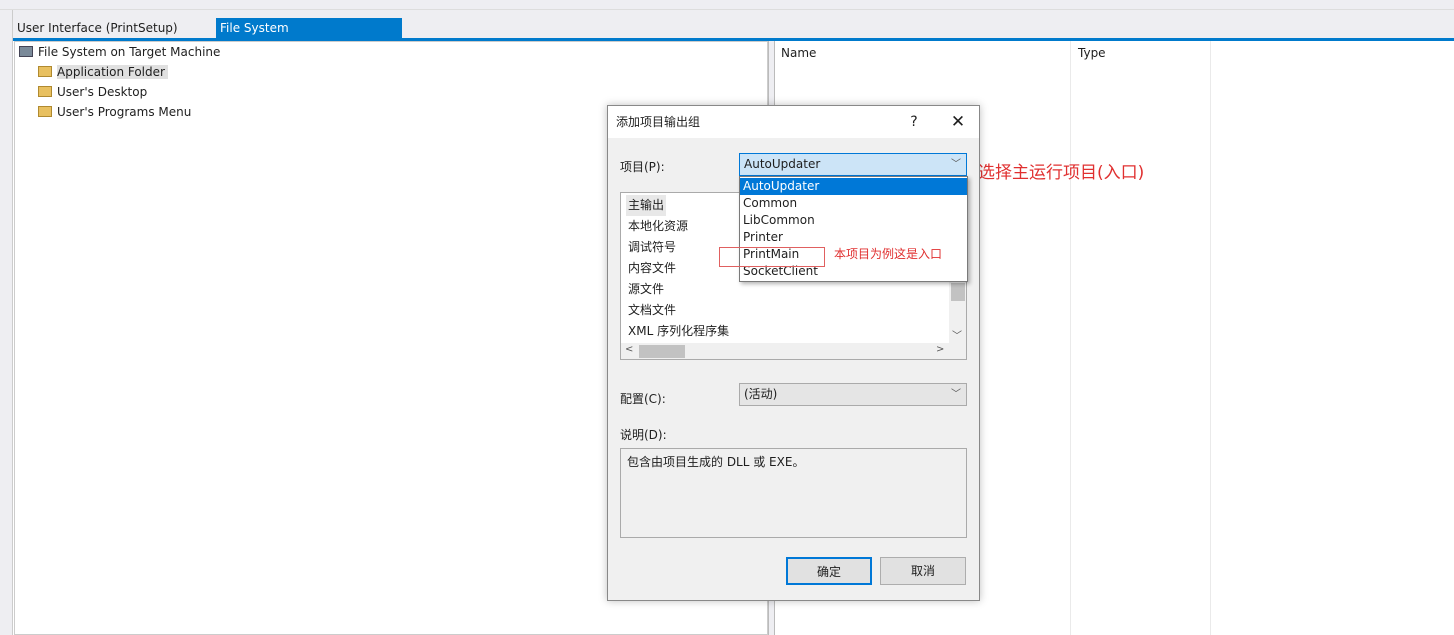 This screenshot has width=1454, height=635. Describe the element at coordinates (309, 37) in the screenshot. I see `tab-file-system: File System (PrintSetup) ⊣ ✕` at that location.